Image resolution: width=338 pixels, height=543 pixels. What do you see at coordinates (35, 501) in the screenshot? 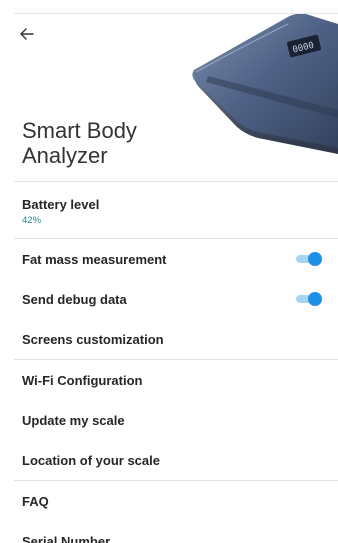
I see `faq-label: FAQ` at bounding box center [35, 501].